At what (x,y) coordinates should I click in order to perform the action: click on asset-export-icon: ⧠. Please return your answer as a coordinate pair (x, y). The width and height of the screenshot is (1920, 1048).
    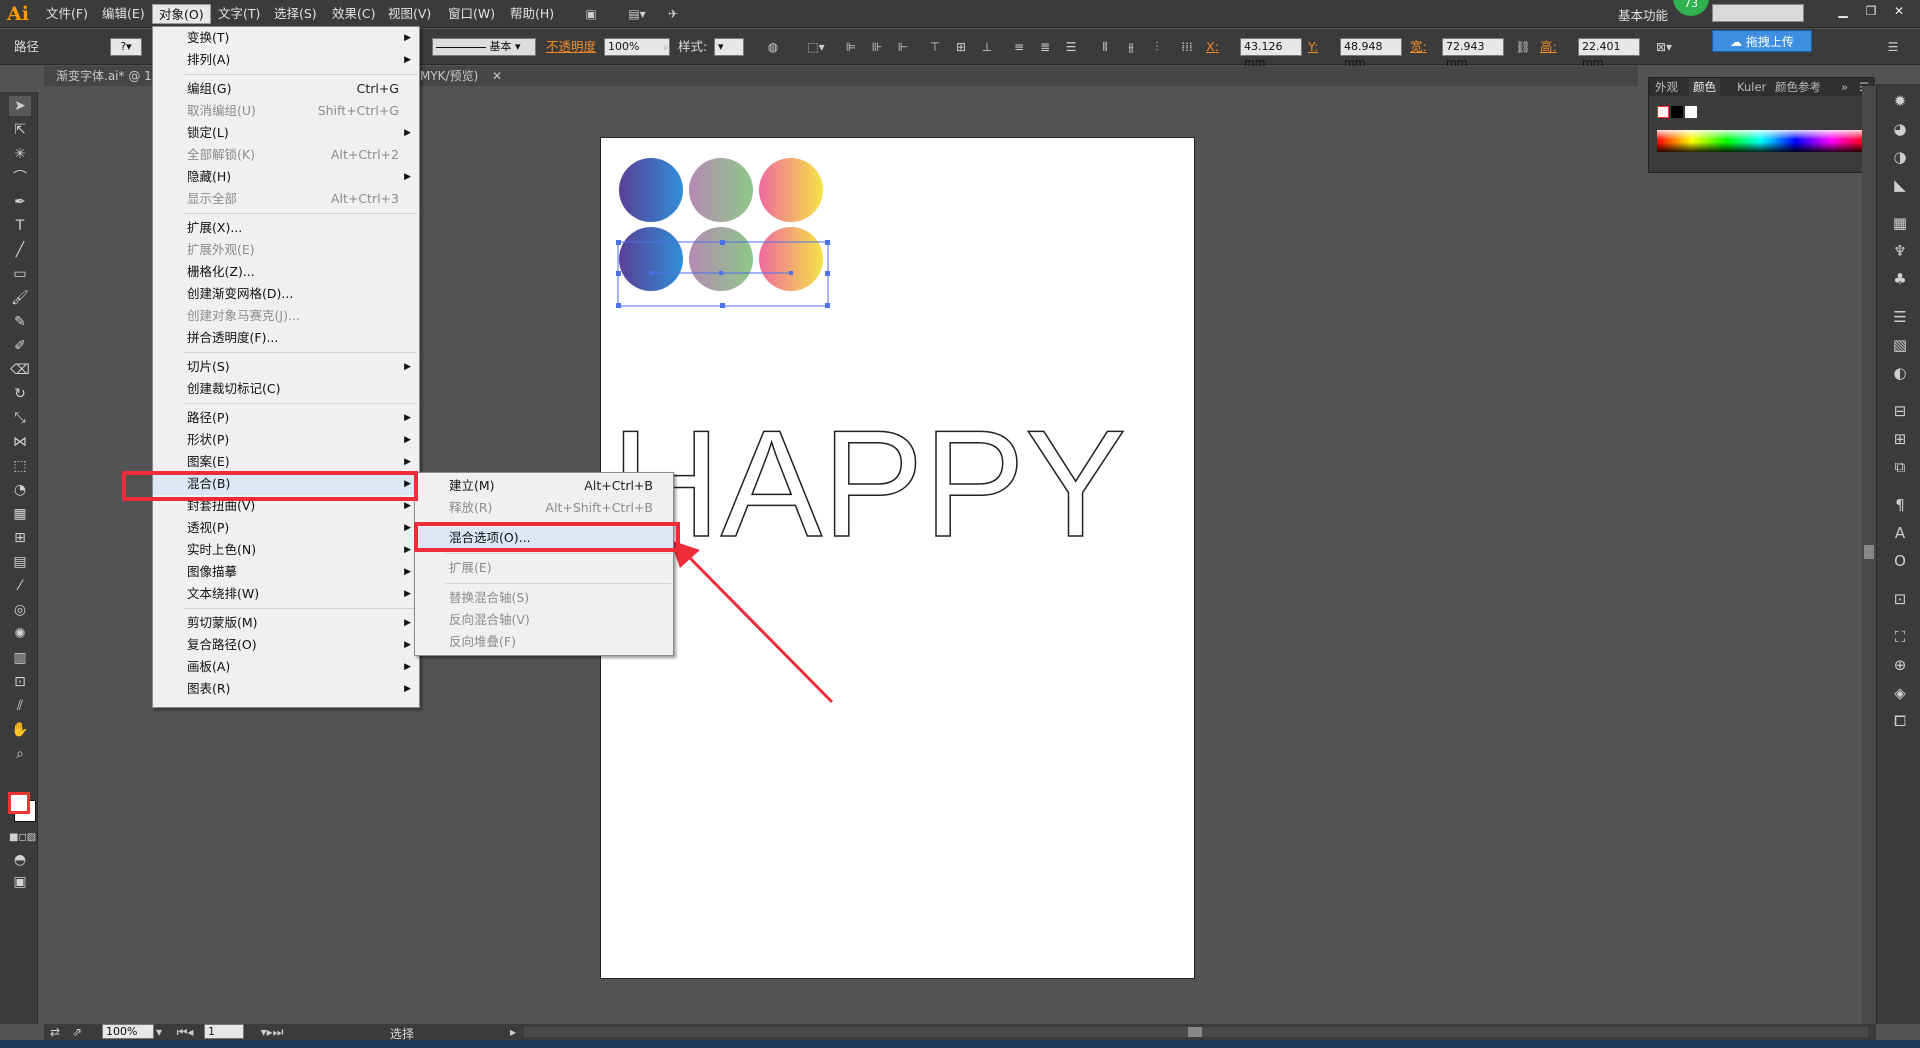
    Looking at the image, I should click on (1900, 721).